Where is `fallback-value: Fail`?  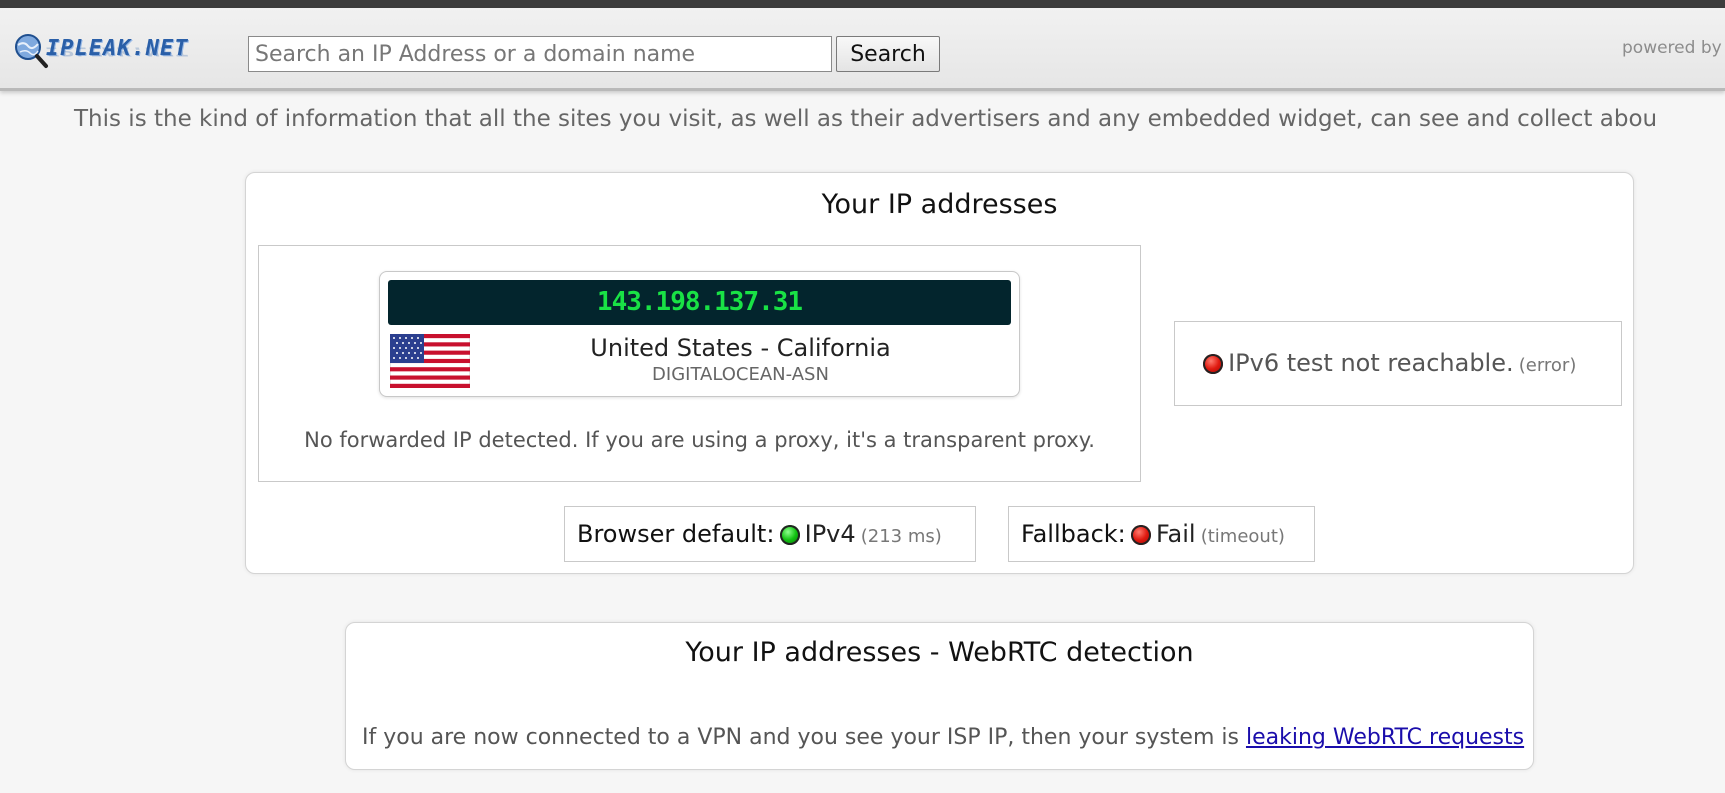 fallback-value: Fail is located at coordinates (1175, 534).